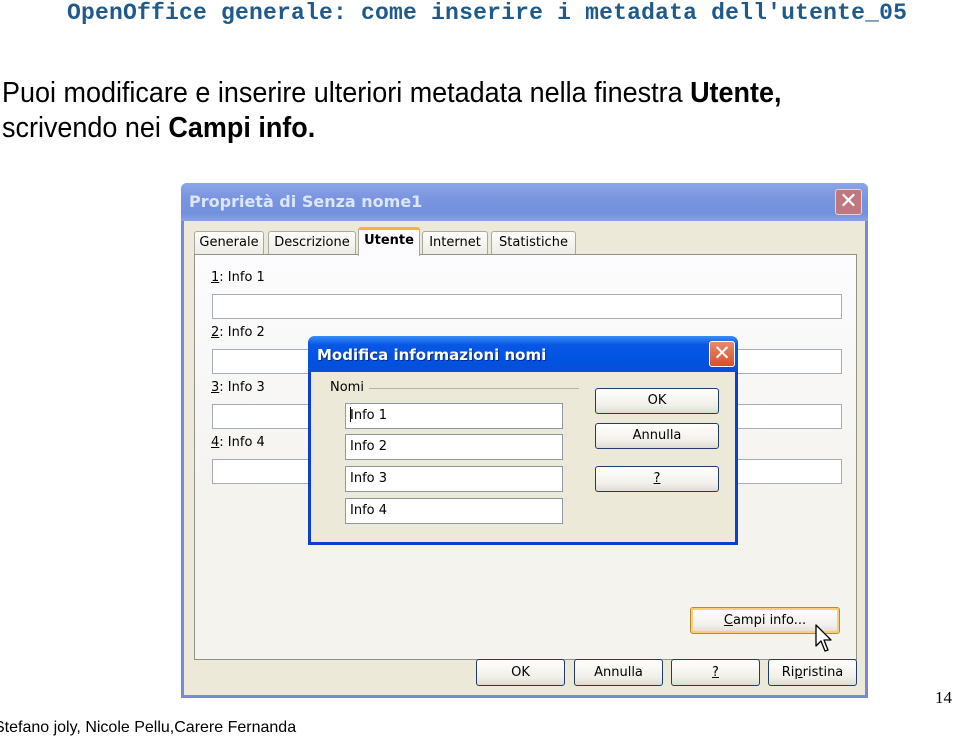 This screenshot has width=960, height=740. I want to click on ok-button: OK, so click(520, 672).